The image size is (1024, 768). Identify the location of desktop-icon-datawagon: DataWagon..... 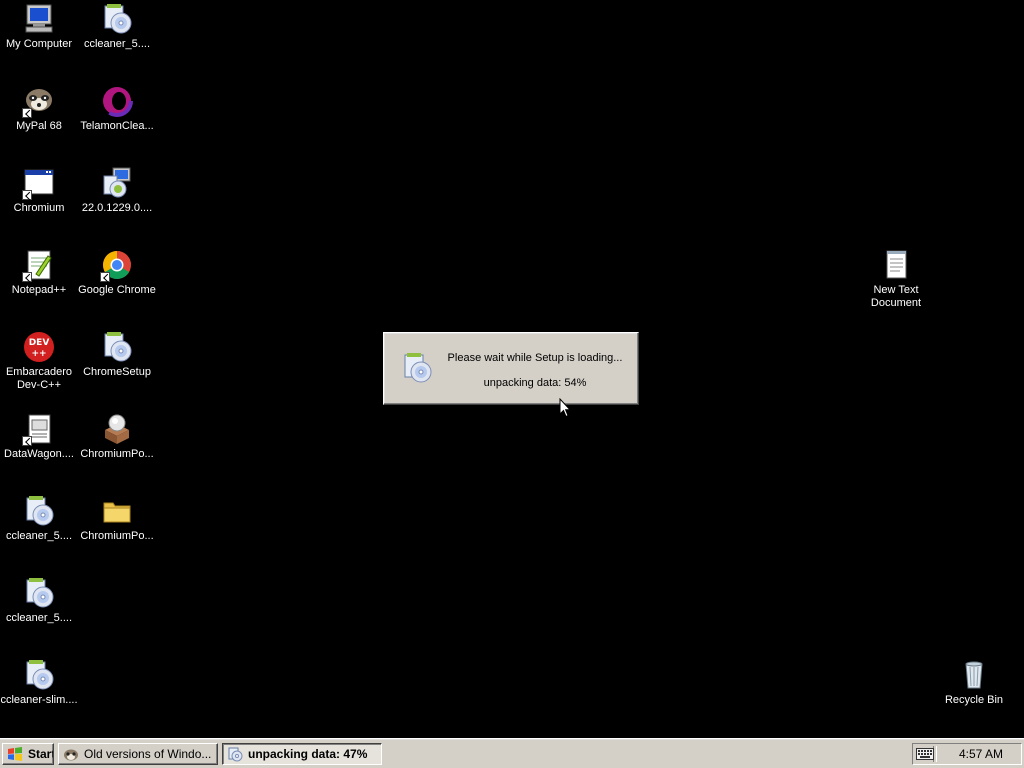
(39, 436).